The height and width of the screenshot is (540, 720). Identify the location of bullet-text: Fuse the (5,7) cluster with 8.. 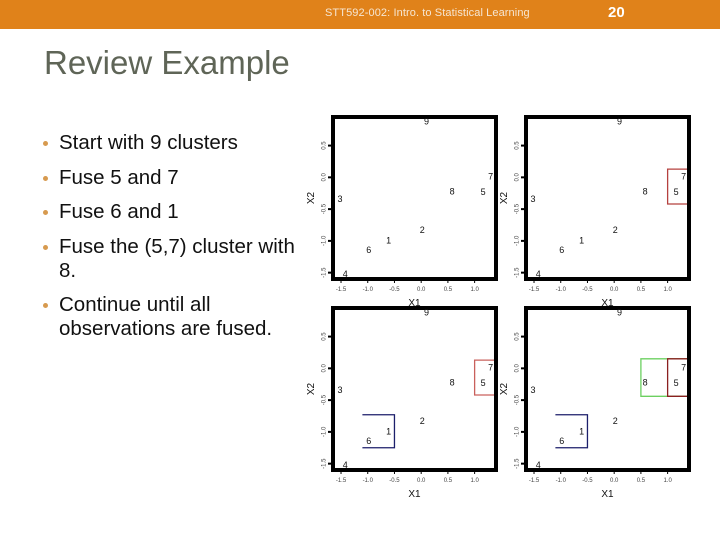
(177, 258).